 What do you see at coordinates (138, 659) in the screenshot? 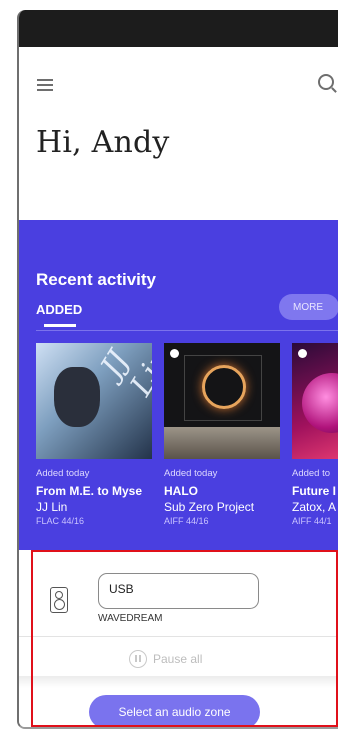
I see `pause-icon` at bounding box center [138, 659].